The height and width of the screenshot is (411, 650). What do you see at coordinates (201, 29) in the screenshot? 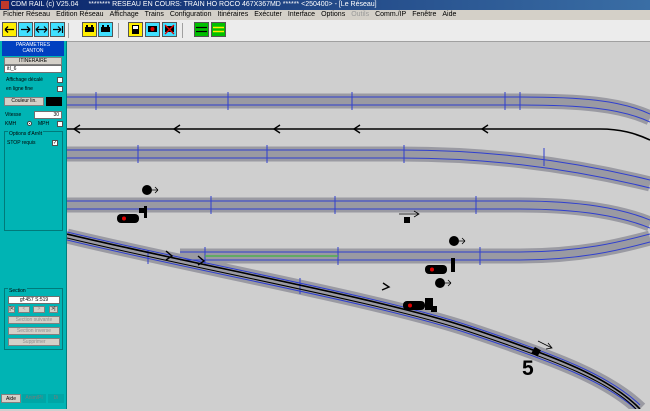
I see `tool-block-green-icon` at bounding box center [201, 29].